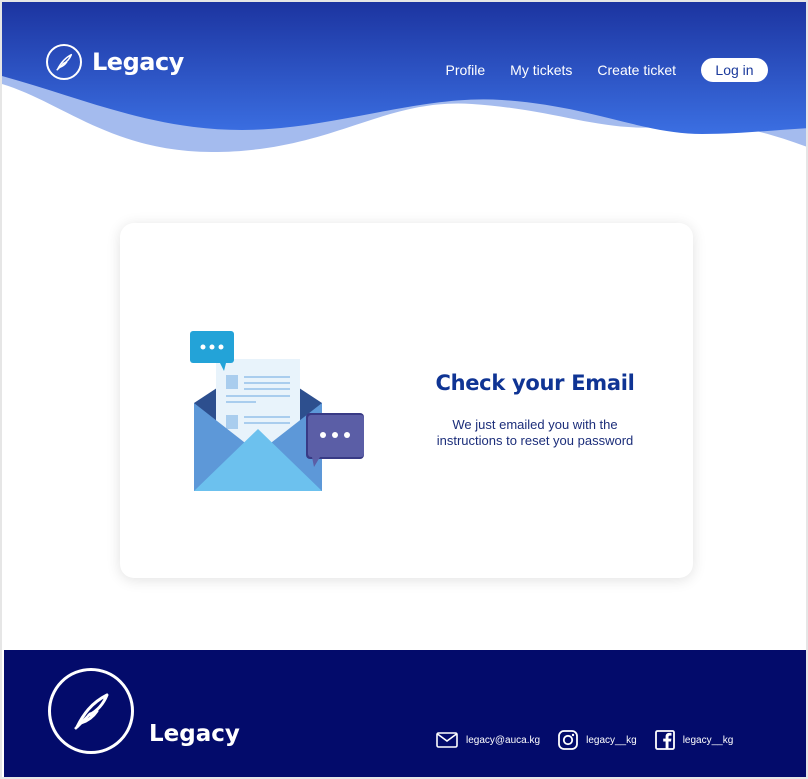 This screenshot has height=779, width=808. Describe the element at coordinates (277, 411) in the screenshot. I see `open-envelope-illustration` at that location.